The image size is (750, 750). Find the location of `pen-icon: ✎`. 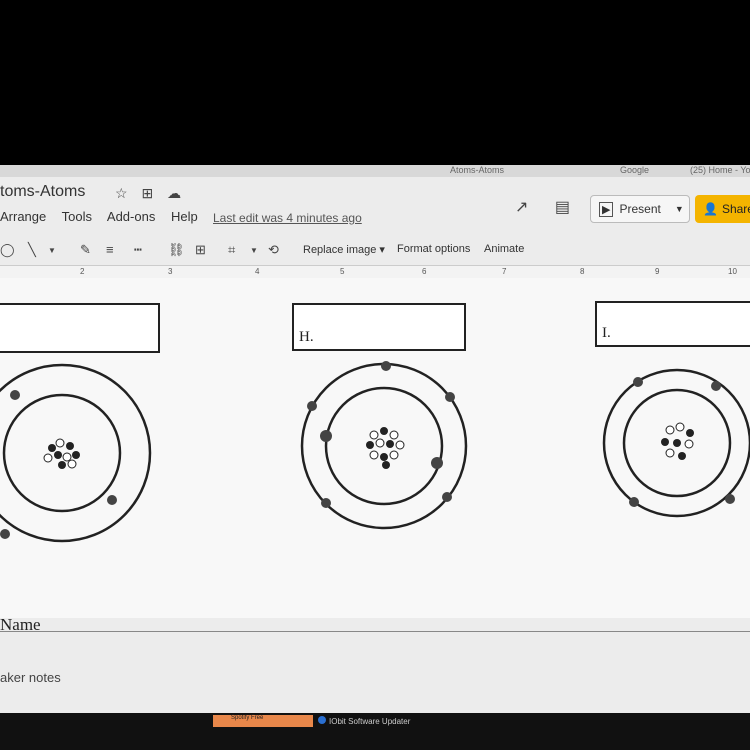

pen-icon: ✎ is located at coordinates (85, 250).